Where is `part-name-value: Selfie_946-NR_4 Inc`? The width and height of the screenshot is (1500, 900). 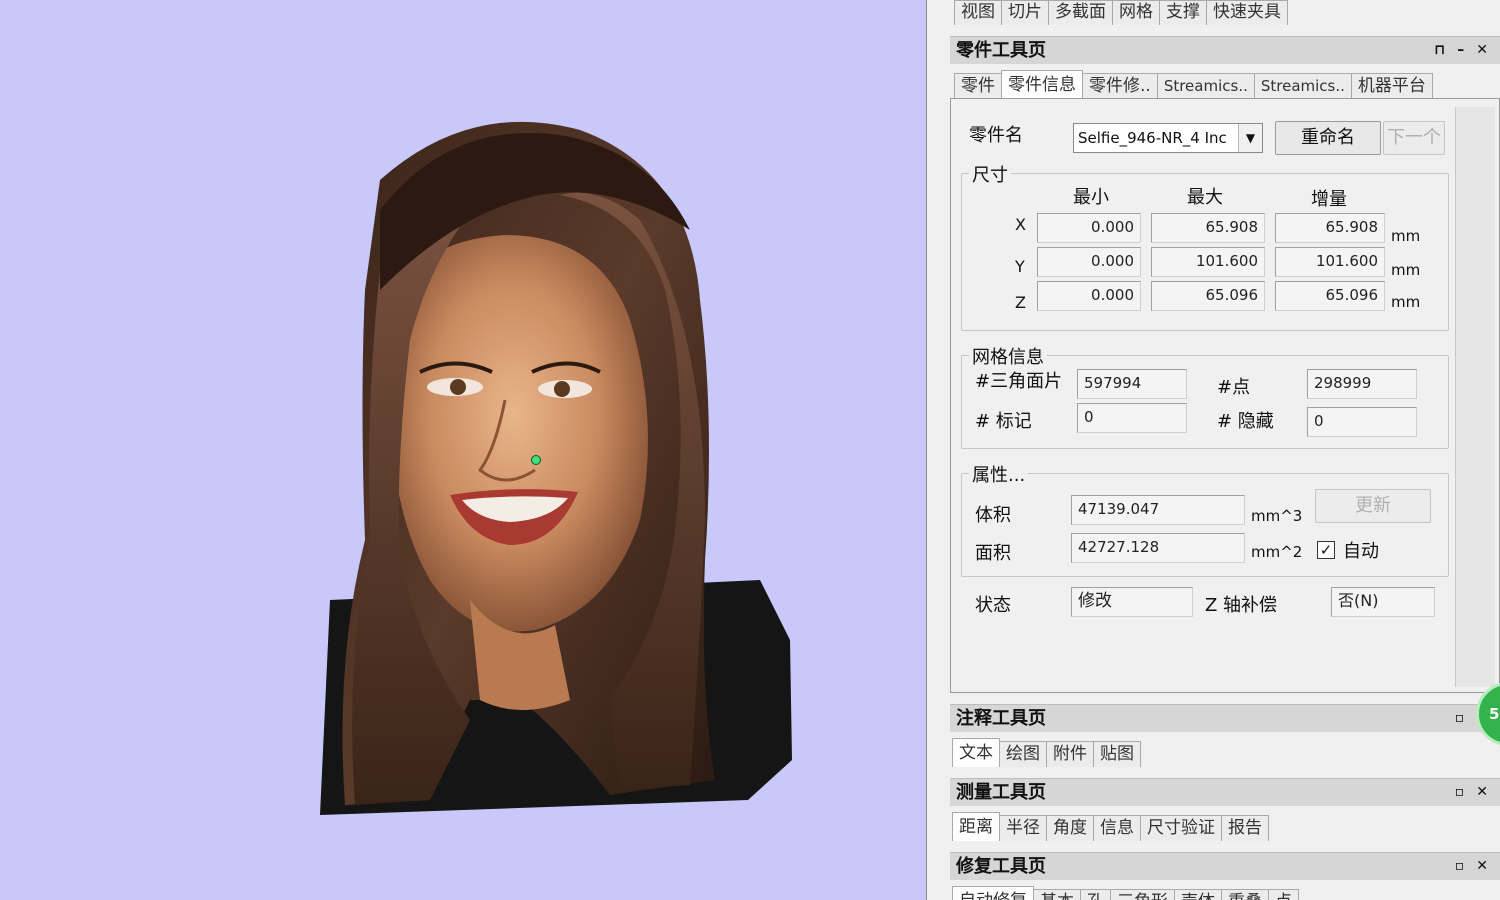 part-name-value: Selfie_946-NR_4 Inc is located at coordinates (1152, 138).